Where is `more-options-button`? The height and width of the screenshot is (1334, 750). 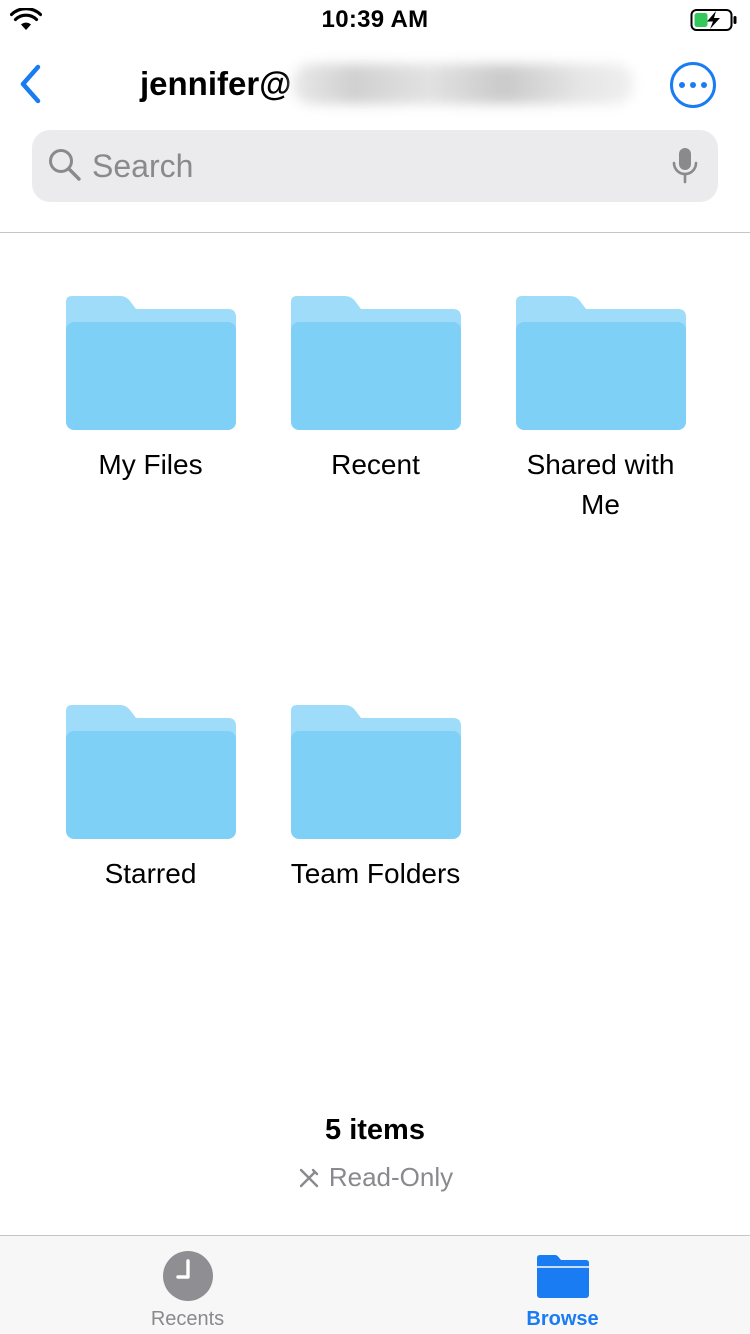 more-options-button is located at coordinates (693, 85).